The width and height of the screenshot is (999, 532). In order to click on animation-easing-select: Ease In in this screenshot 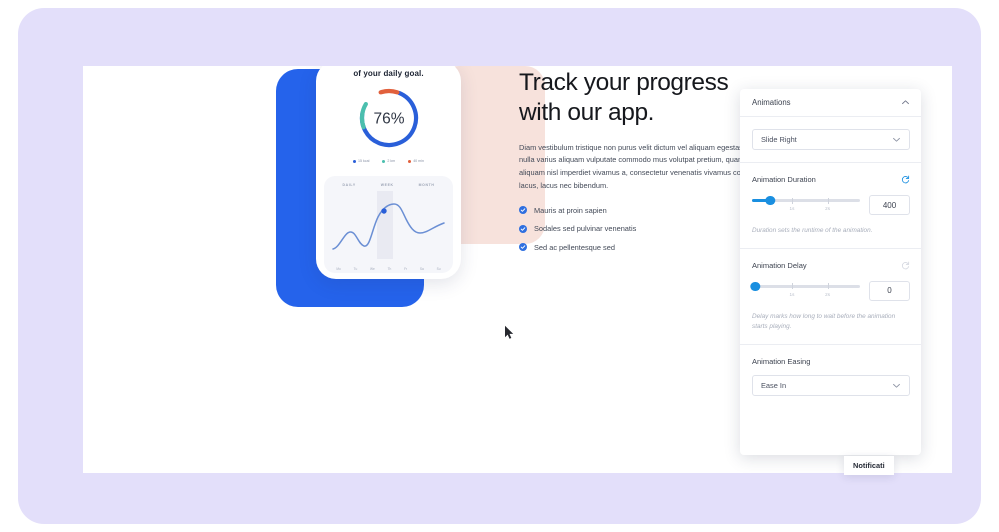, I will do `click(831, 385)`.